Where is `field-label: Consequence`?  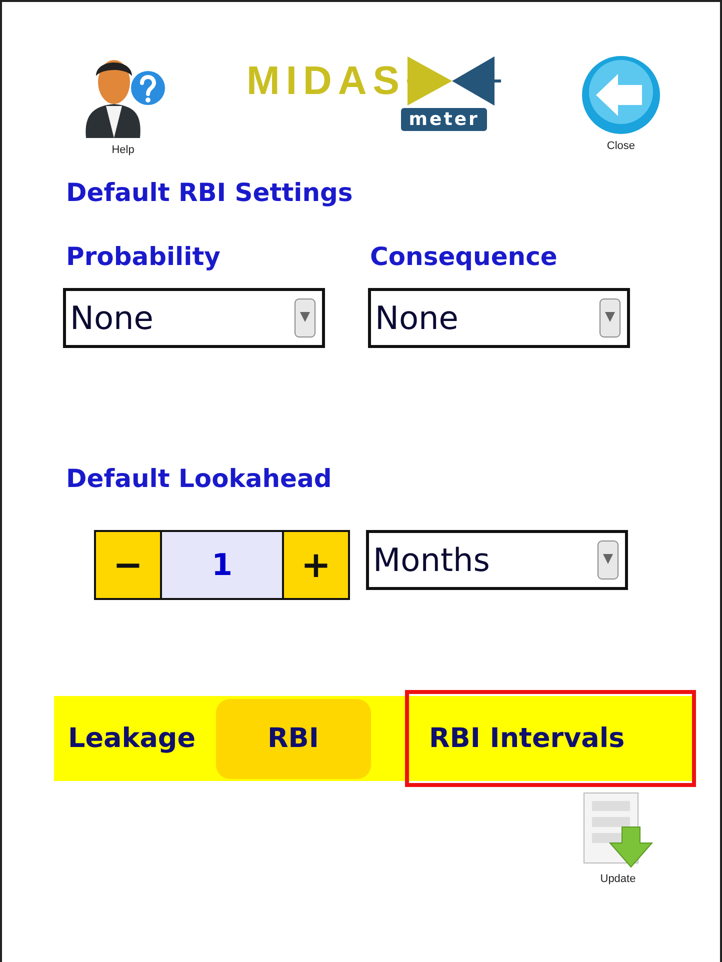 field-label: Consequence is located at coordinates (463, 257).